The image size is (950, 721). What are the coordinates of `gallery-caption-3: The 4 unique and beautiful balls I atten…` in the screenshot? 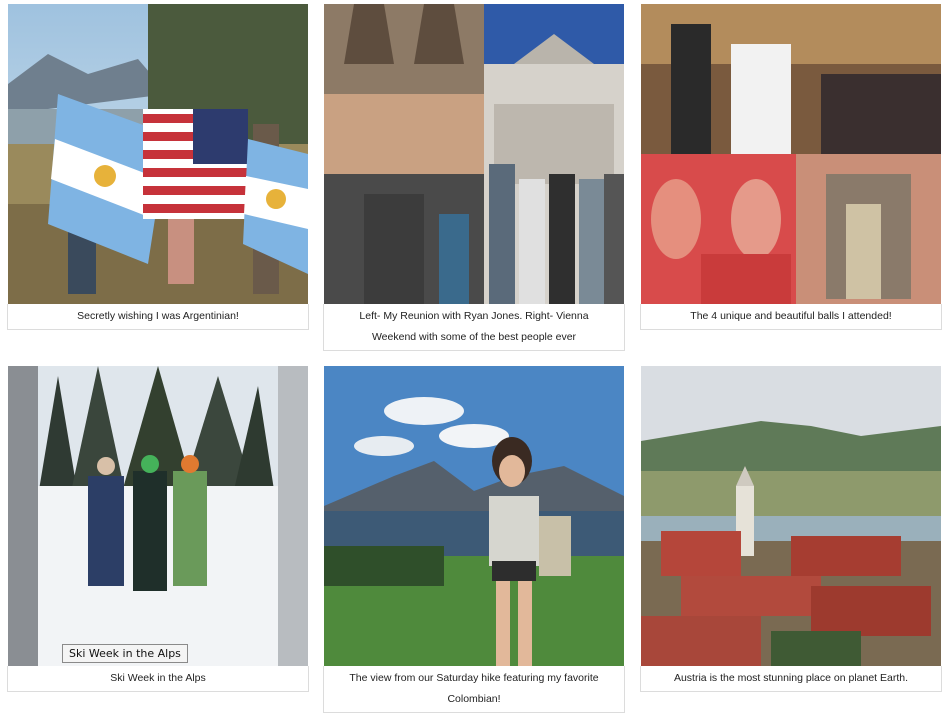 It's located at (791, 317).